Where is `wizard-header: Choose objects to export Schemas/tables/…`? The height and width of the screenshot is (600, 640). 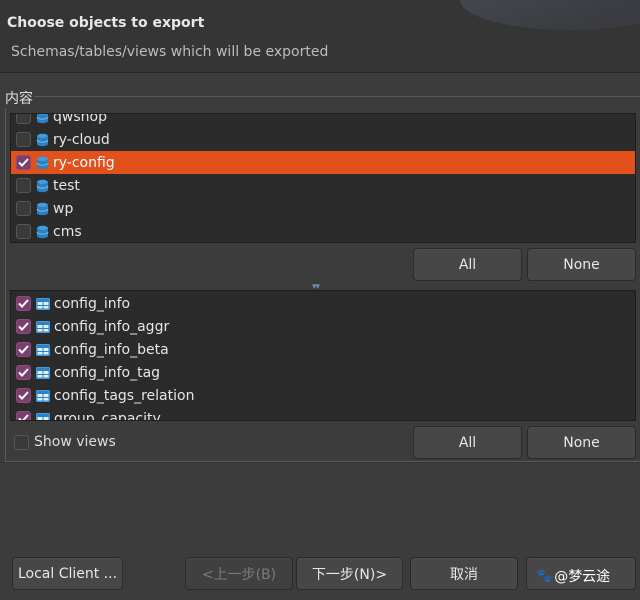 wizard-header: Choose objects to export Schemas/tables/… is located at coordinates (320, 36).